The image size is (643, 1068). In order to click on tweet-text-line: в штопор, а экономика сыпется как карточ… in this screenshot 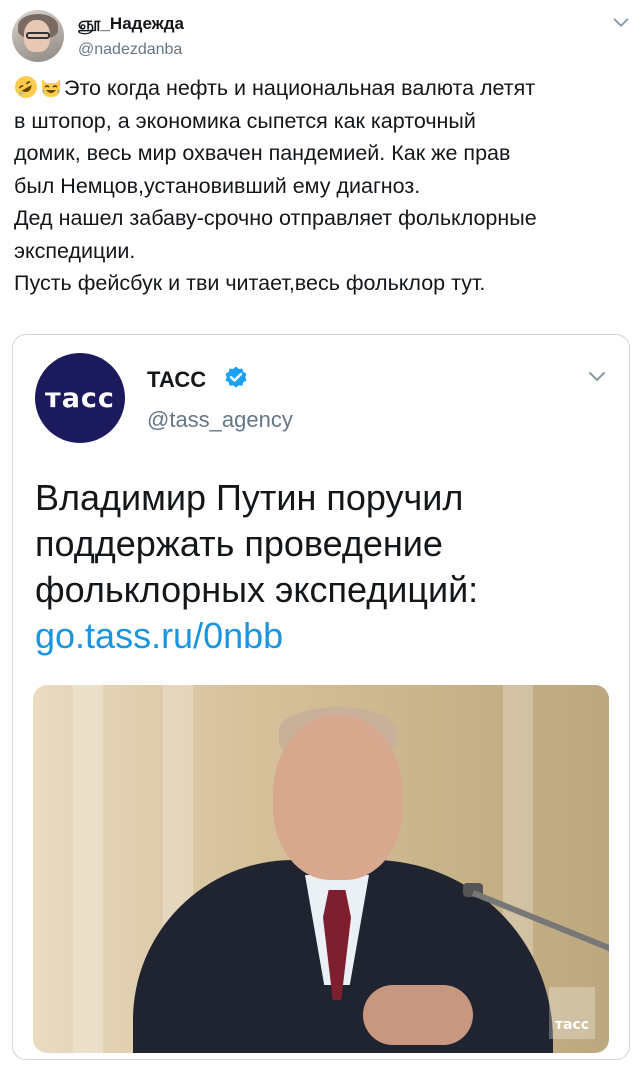, I will do `click(245, 120)`.